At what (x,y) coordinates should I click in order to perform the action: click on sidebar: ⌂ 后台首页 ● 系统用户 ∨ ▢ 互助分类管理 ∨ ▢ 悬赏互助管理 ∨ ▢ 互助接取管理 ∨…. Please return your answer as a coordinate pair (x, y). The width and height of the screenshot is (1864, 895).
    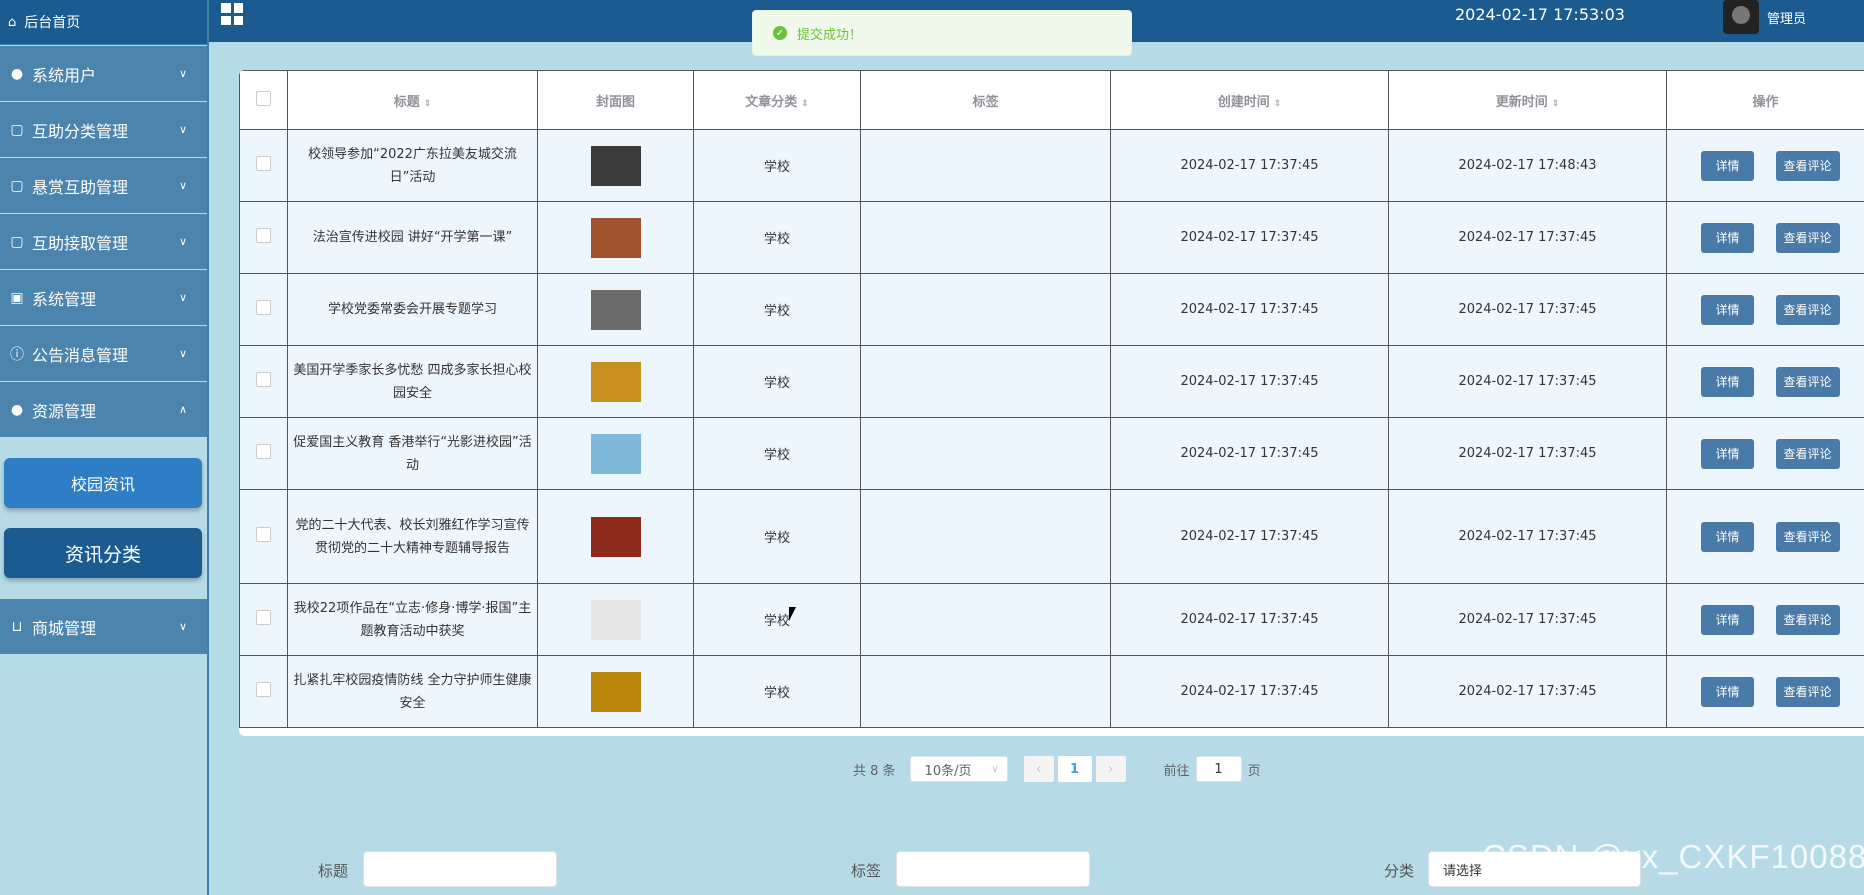
    Looking at the image, I should click on (104, 447).